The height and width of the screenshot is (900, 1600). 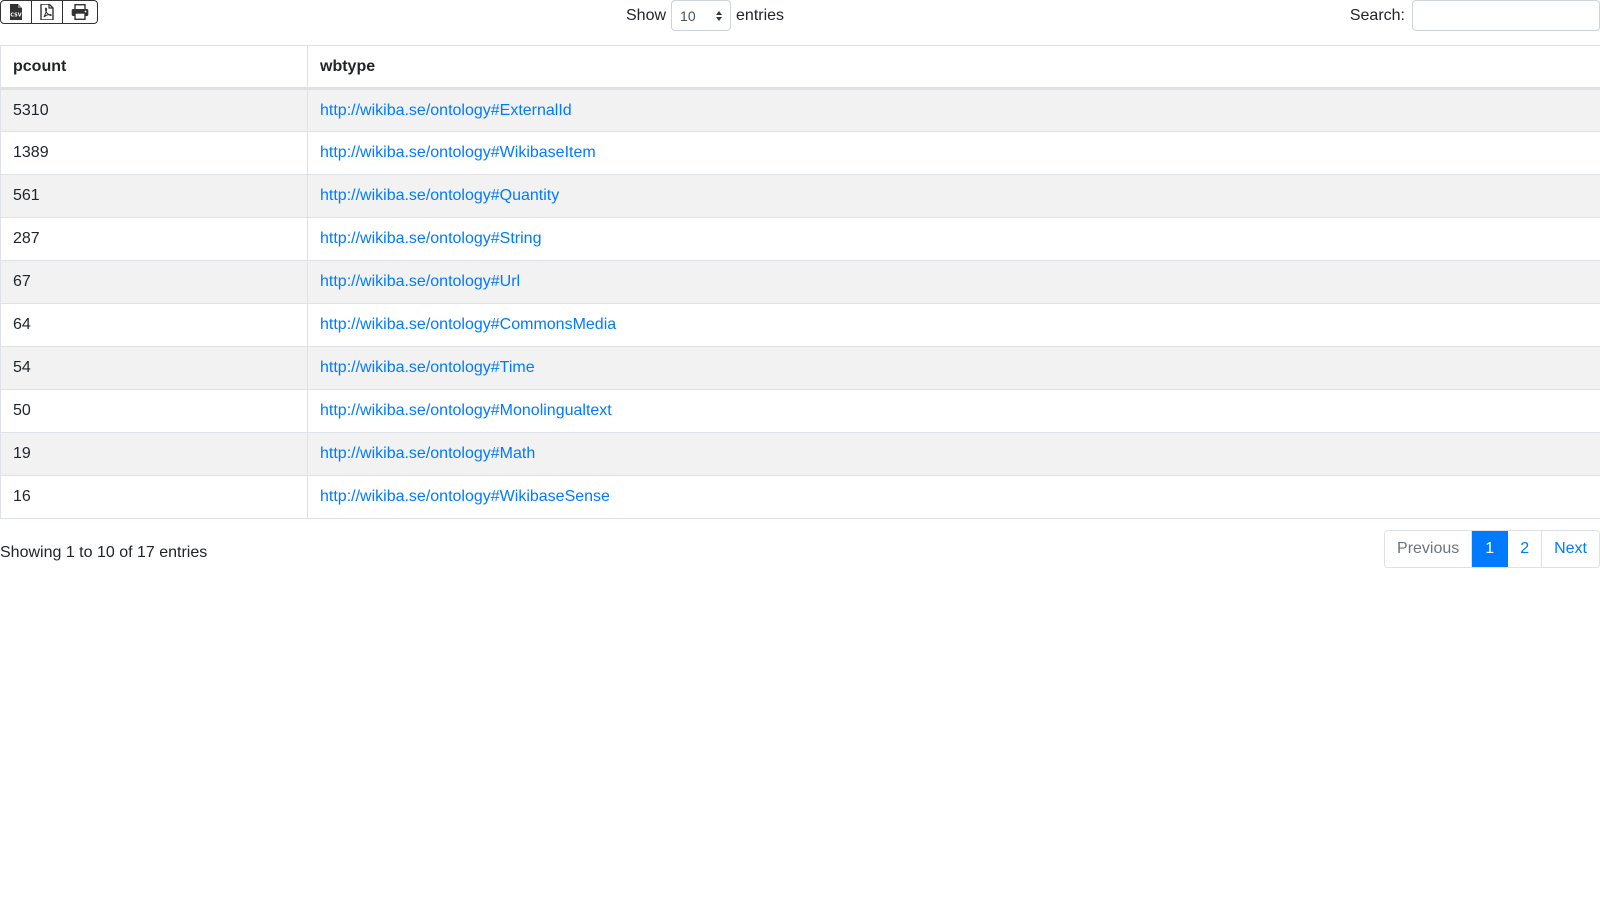 I want to click on export-button-group: CSV, so click(x=49, y=12).